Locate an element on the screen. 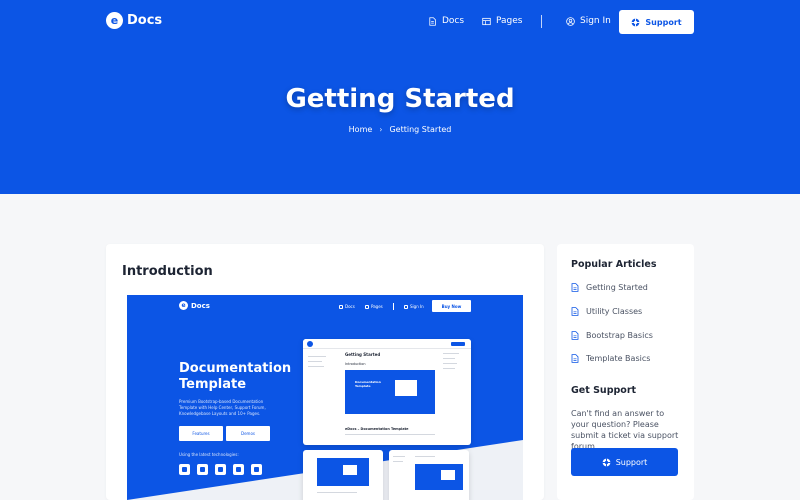 This screenshot has height=500, width=800. shot-logo is located at coordinates (310, 344).